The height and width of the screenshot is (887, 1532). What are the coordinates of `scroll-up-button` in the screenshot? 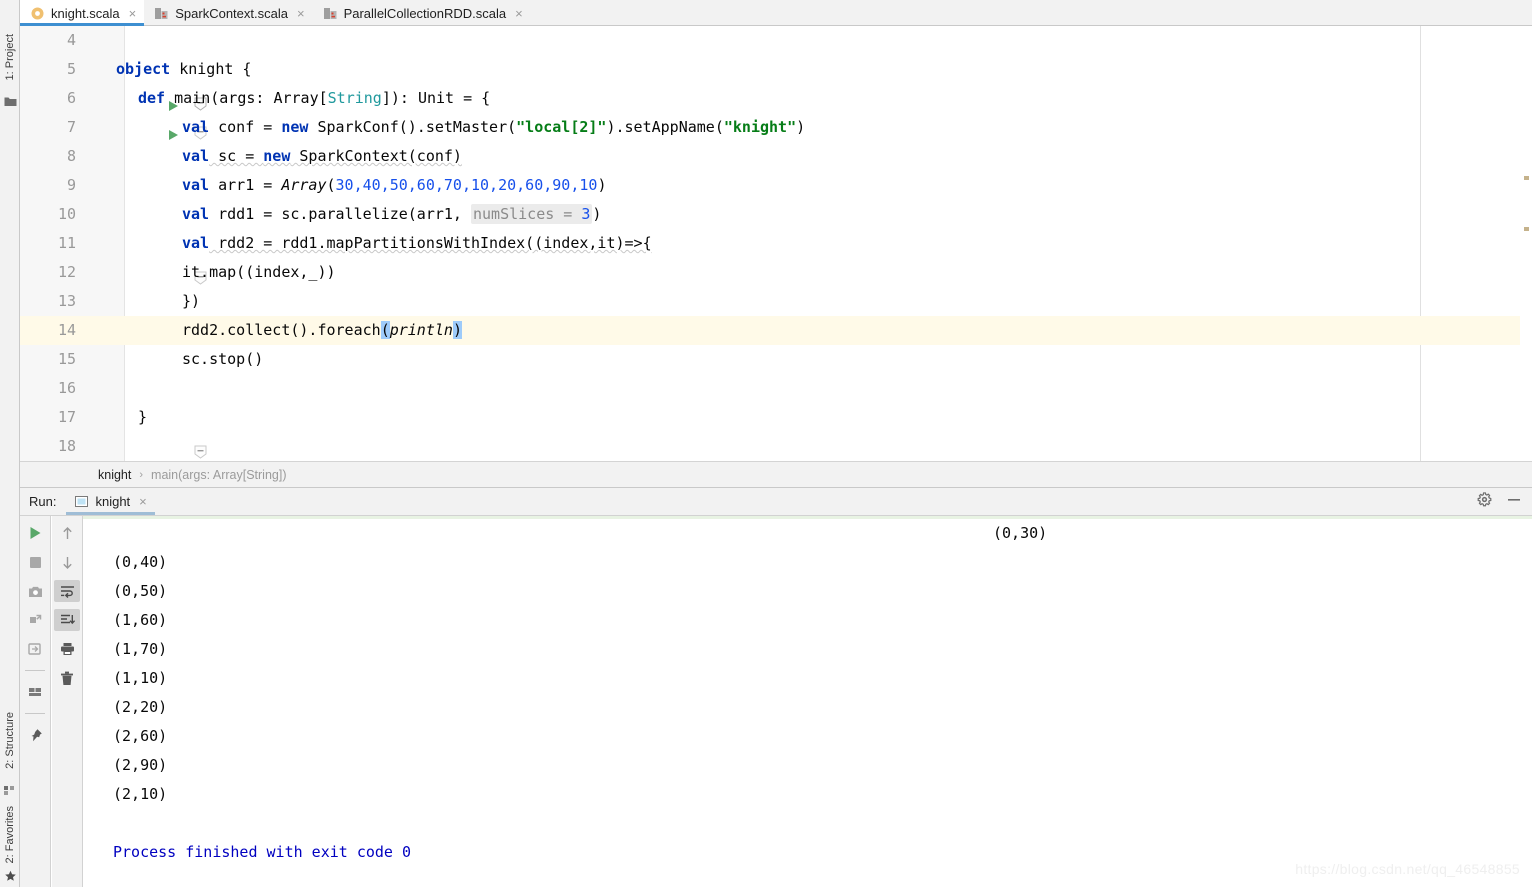 It's located at (67, 533).